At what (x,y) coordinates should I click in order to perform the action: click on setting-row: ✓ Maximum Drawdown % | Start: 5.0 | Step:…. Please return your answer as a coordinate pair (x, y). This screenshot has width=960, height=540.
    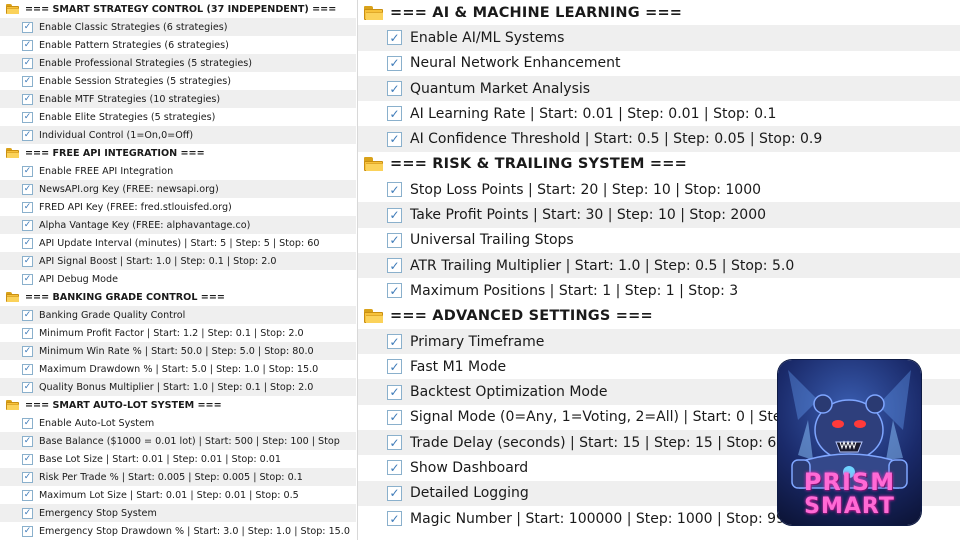
    Looking at the image, I should click on (178, 369).